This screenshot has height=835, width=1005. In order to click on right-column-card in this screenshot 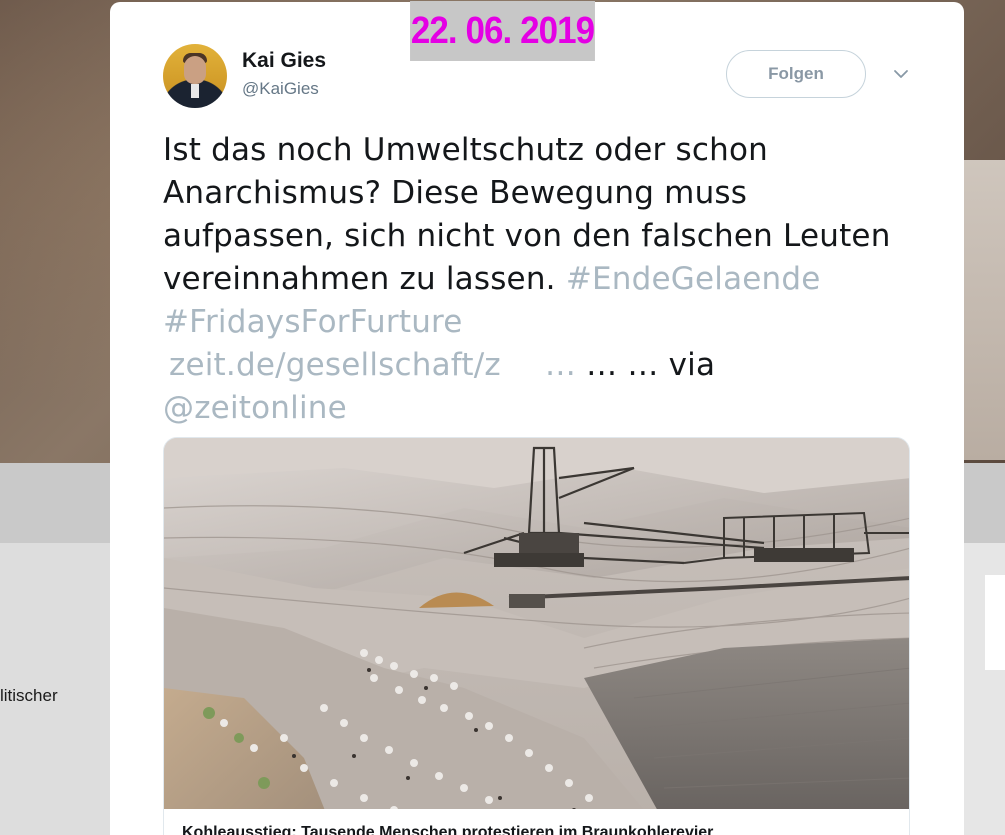, I will do `click(995, 622)`.